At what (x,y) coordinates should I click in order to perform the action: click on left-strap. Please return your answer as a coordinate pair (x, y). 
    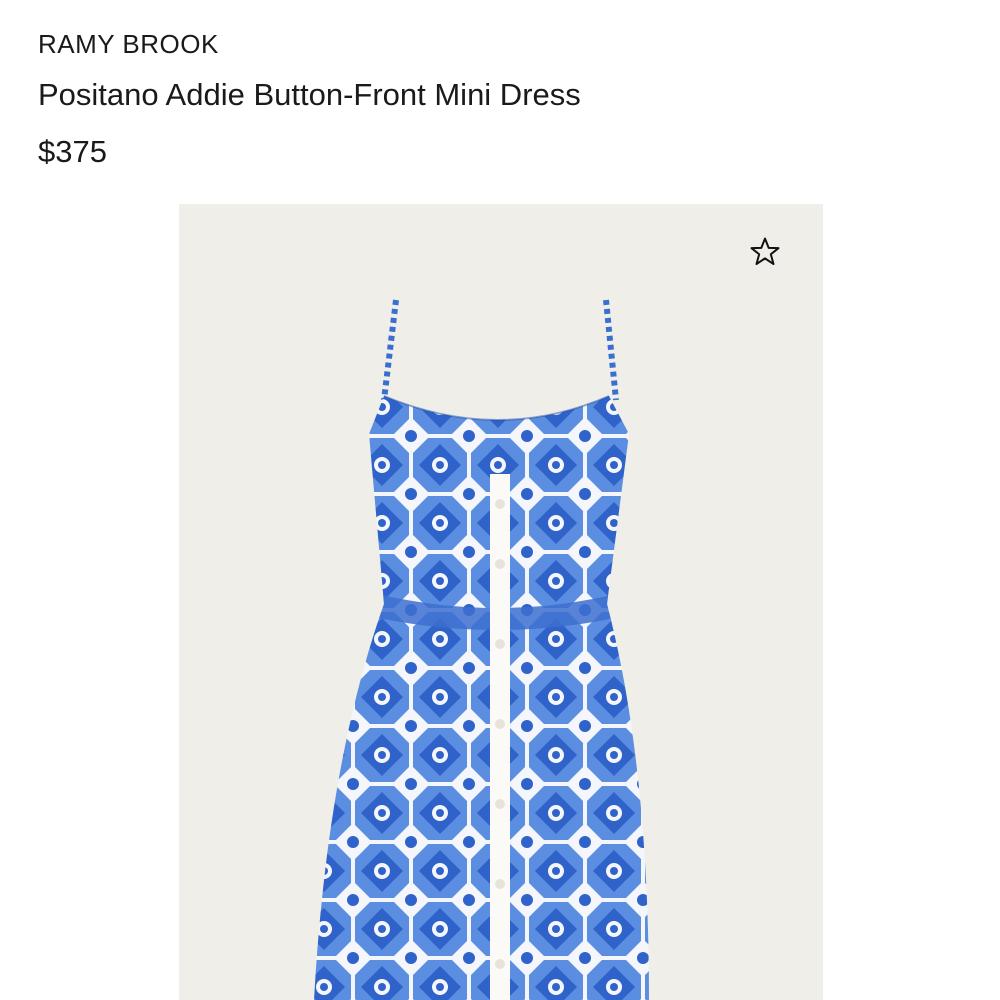
    Looking at the image, I should click on (390, 350).